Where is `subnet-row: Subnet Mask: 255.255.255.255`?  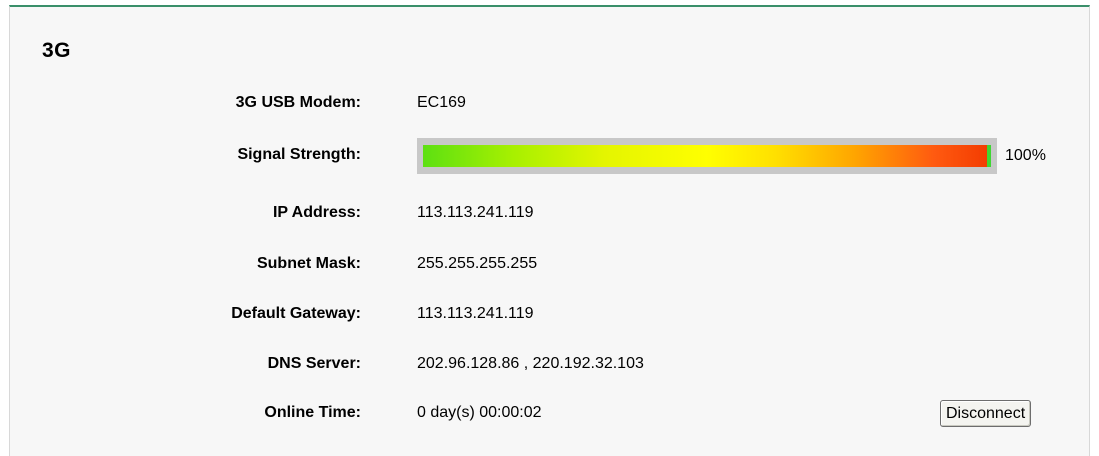 subnet-row: Subnet Mask: 255.255.255.255 is located at coordinates (549, 265).